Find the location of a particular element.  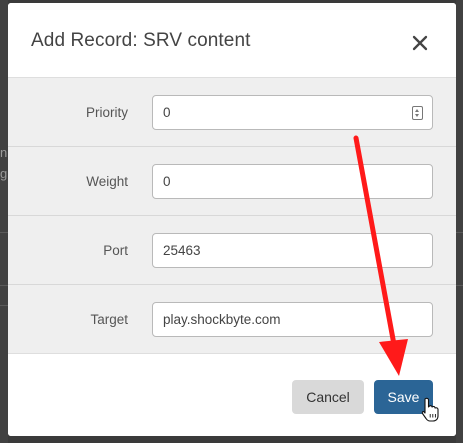

backdrop-right-edge is located at coordinates (459, 221).